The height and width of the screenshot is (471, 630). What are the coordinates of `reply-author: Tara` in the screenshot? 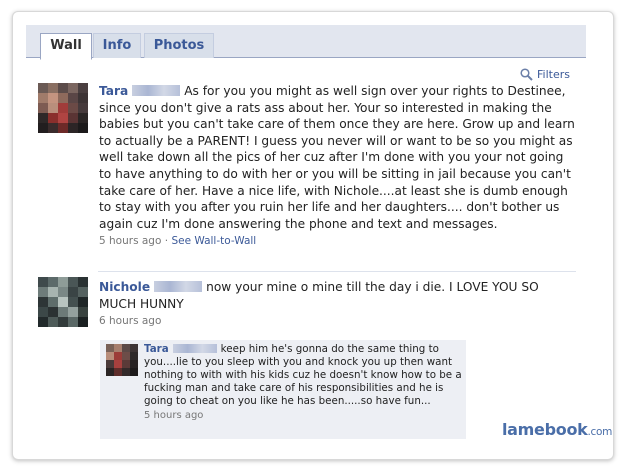 It's located at (156, 349).